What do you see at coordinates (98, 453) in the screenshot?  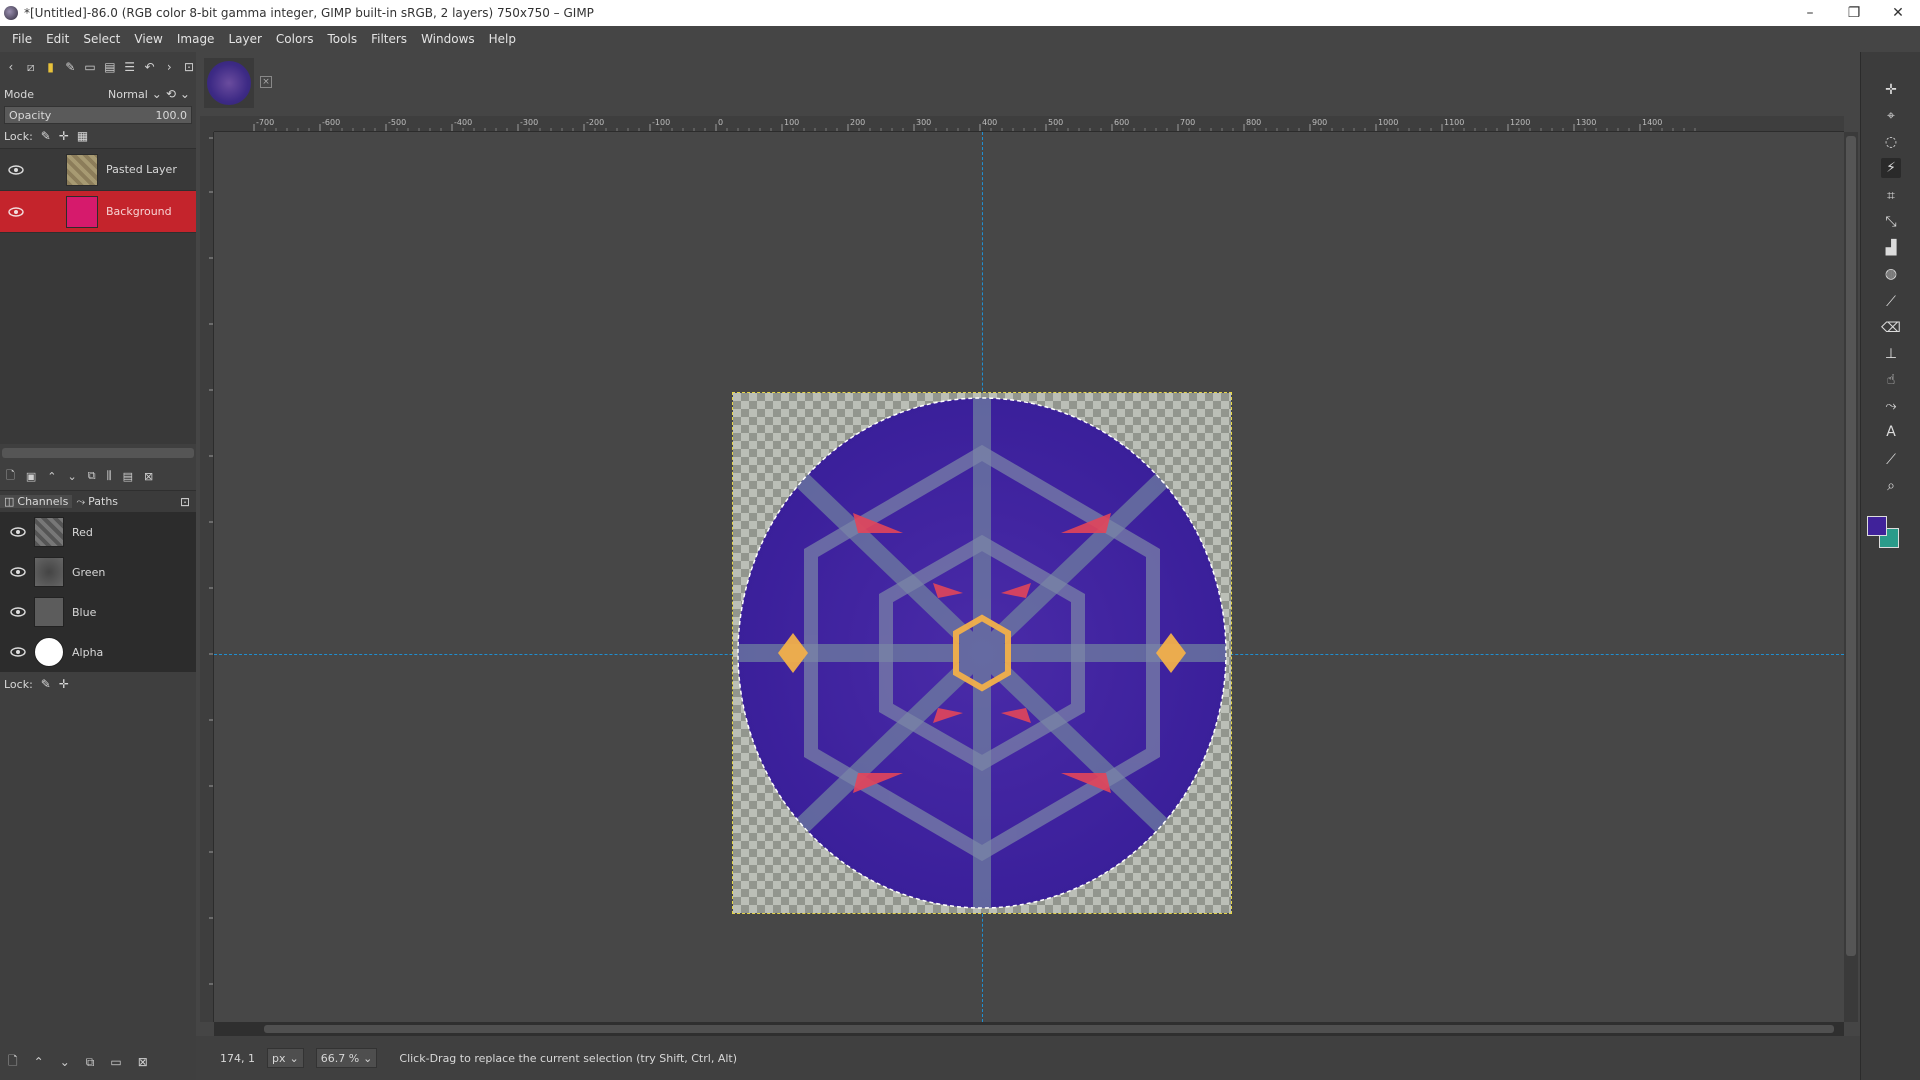 I see `layers-scrollbar` at bounding box center [98, 453].